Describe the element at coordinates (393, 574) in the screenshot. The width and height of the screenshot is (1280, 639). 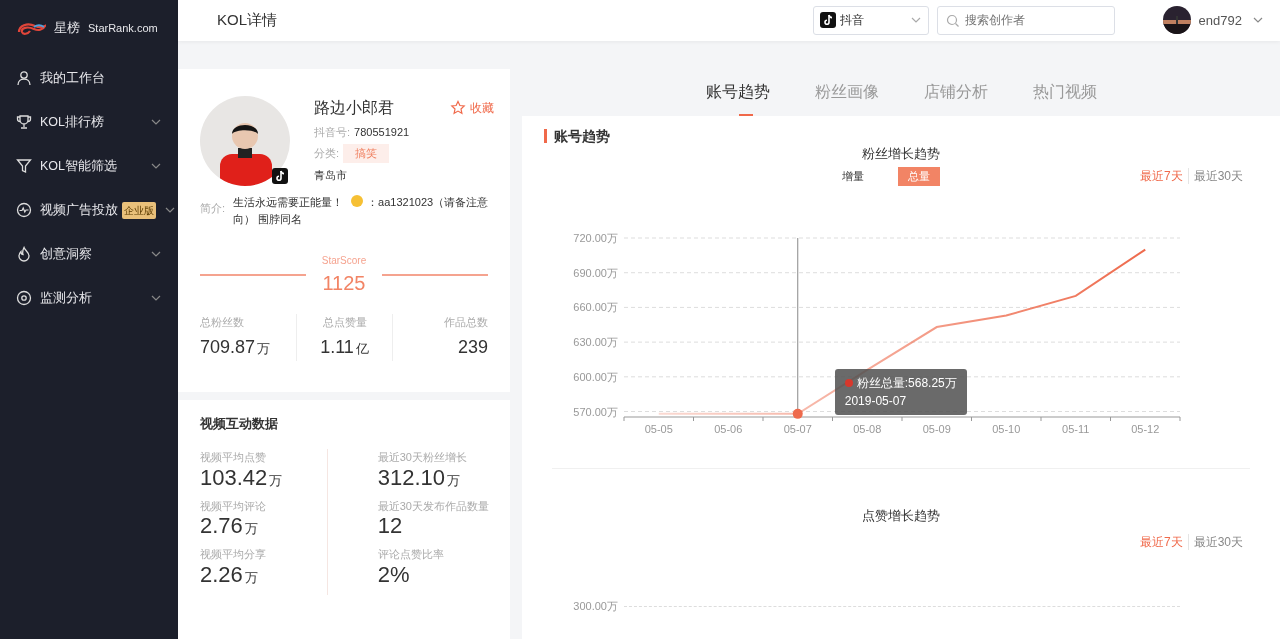
I see `stat-value: 2%` at that location.